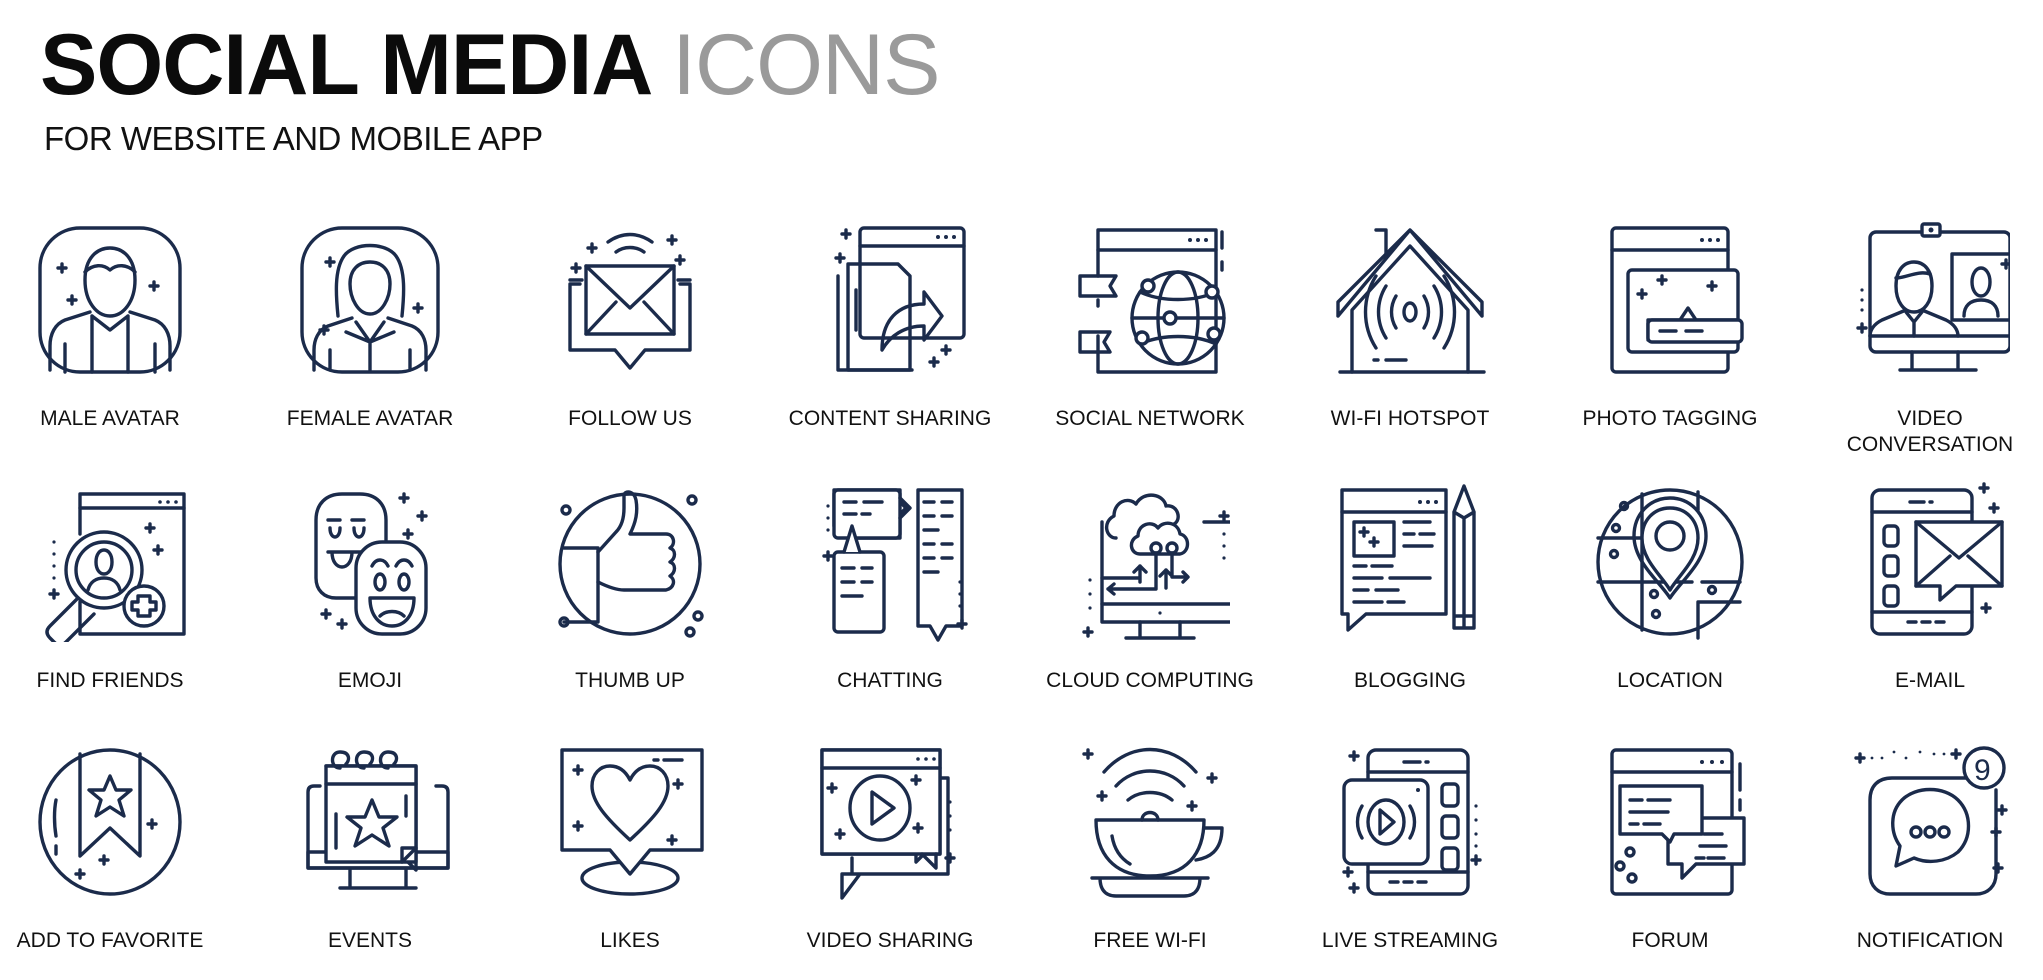  I want to click on icon-label: THUMB UP, so click(630, 680).